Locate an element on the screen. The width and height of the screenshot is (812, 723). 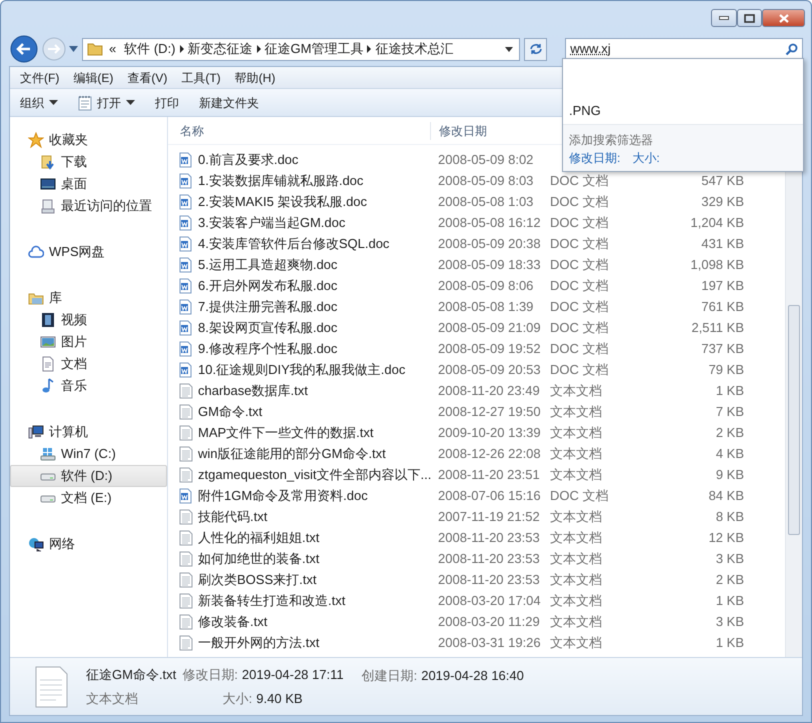
search-input: www.xj is located at coordinates (677, 49).